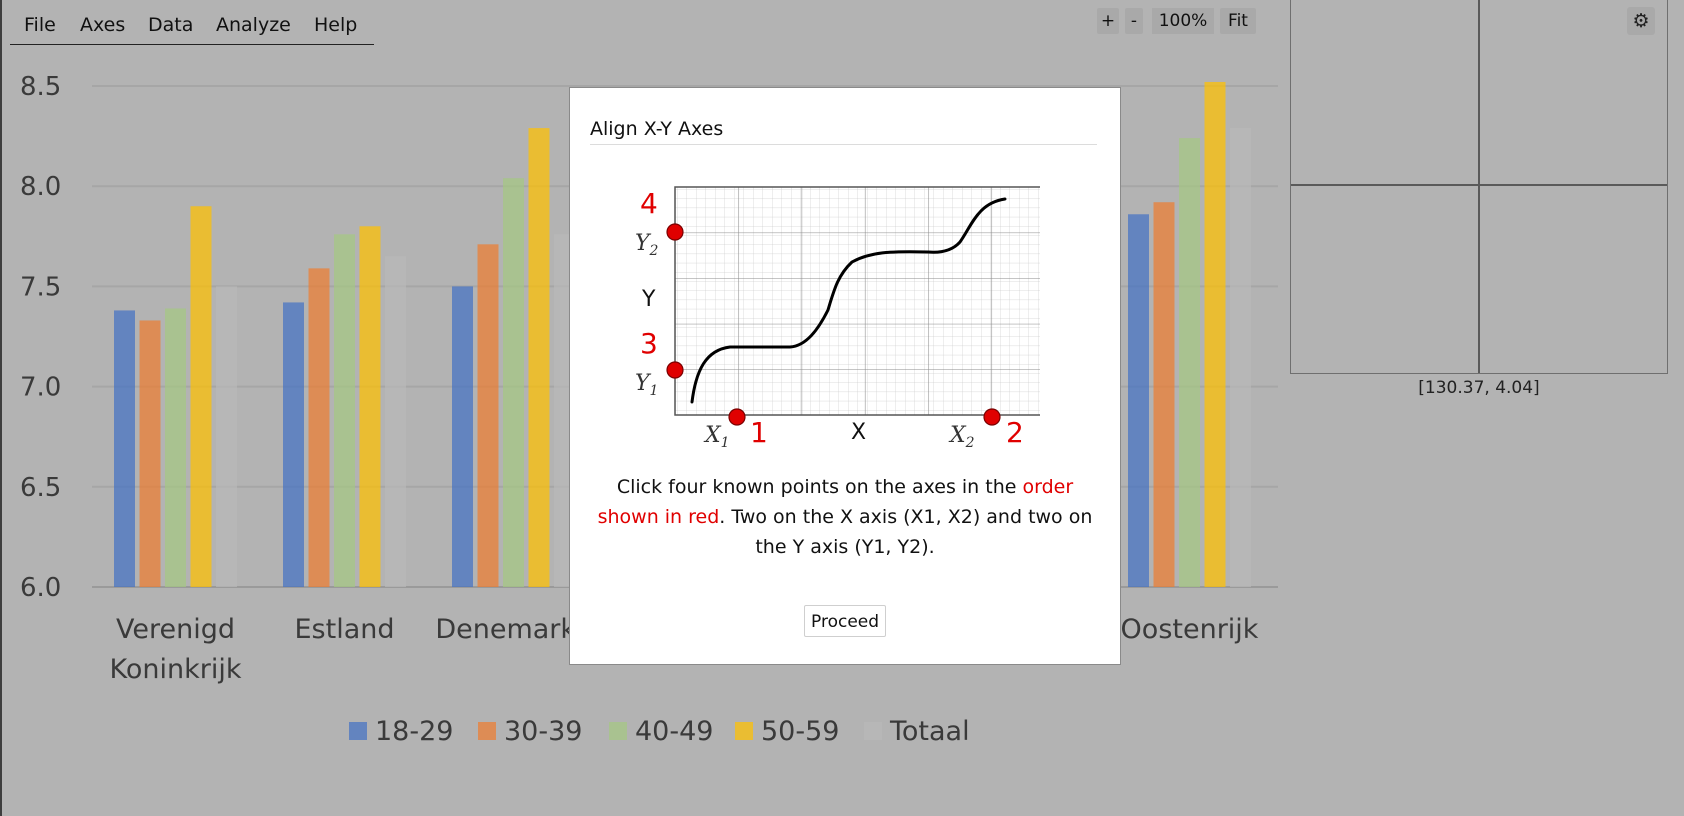  What do you see at coordinates (759, 432) in the screenshot?
I see `step-1-label: 1` at bounding box center [759, 432].